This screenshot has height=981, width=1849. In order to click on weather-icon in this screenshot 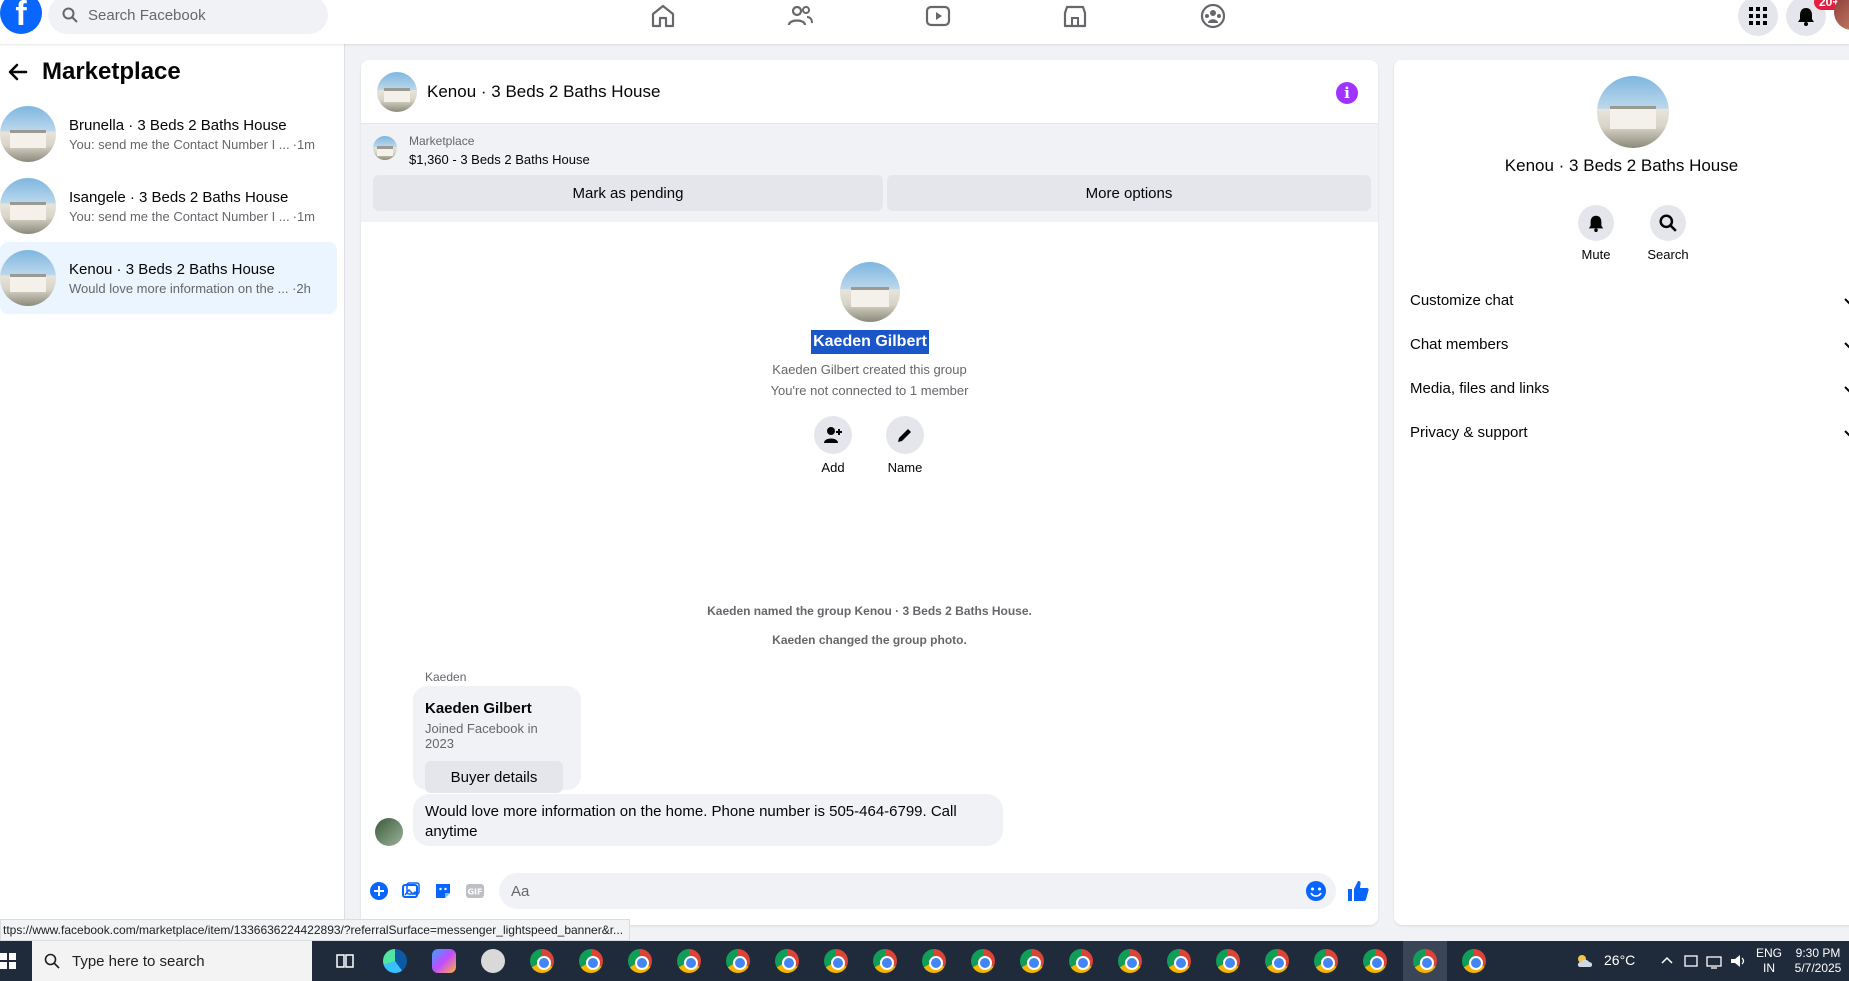, I will do `click(1585, 961)`.